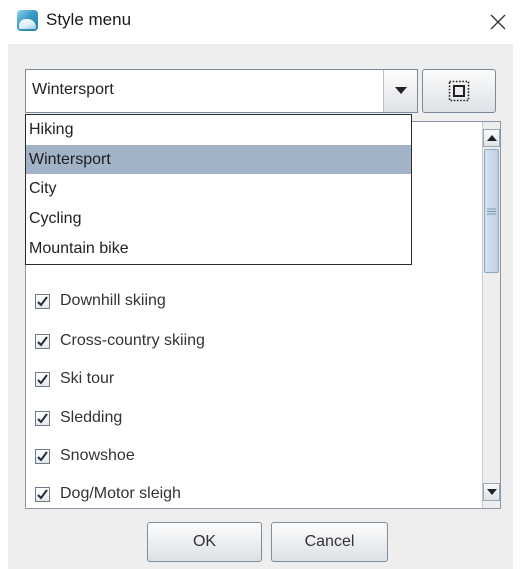 This screenshot has height=569, width=521. Describe the element at coordinates (218, 218) in the screenshot. I see `option-cycling: Cycling` at that location.